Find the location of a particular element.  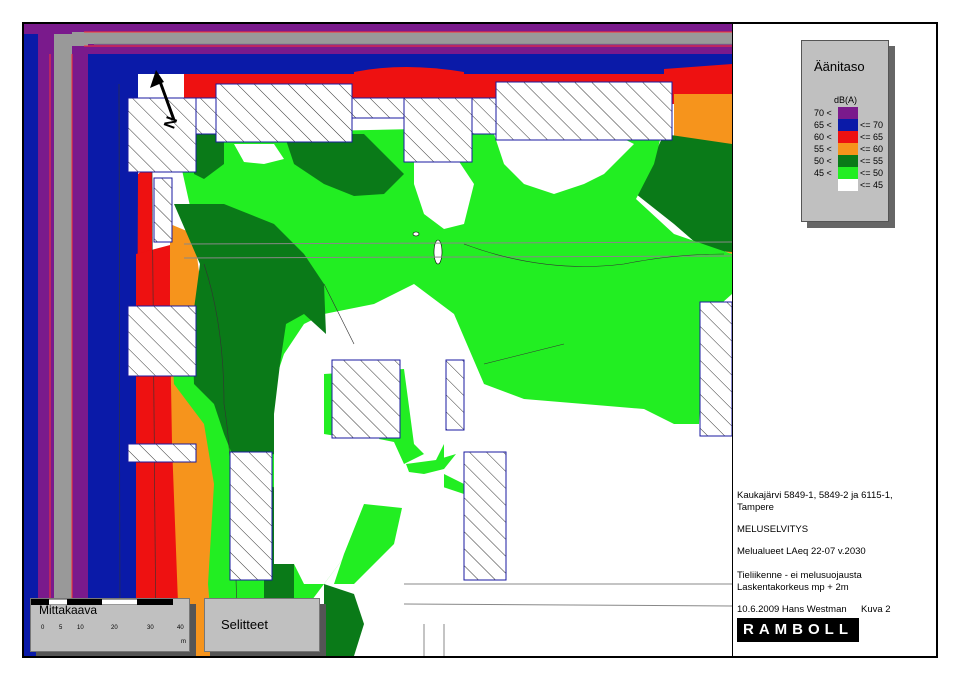

legend-title: Äänitaso is located at coordinates (839, 66).